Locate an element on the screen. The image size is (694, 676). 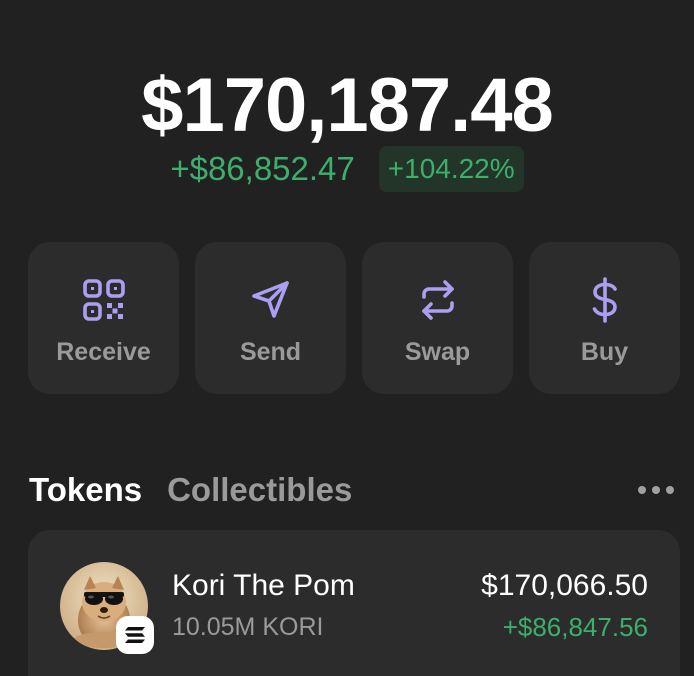
dollar-icon is located at coordinates (605, 300).